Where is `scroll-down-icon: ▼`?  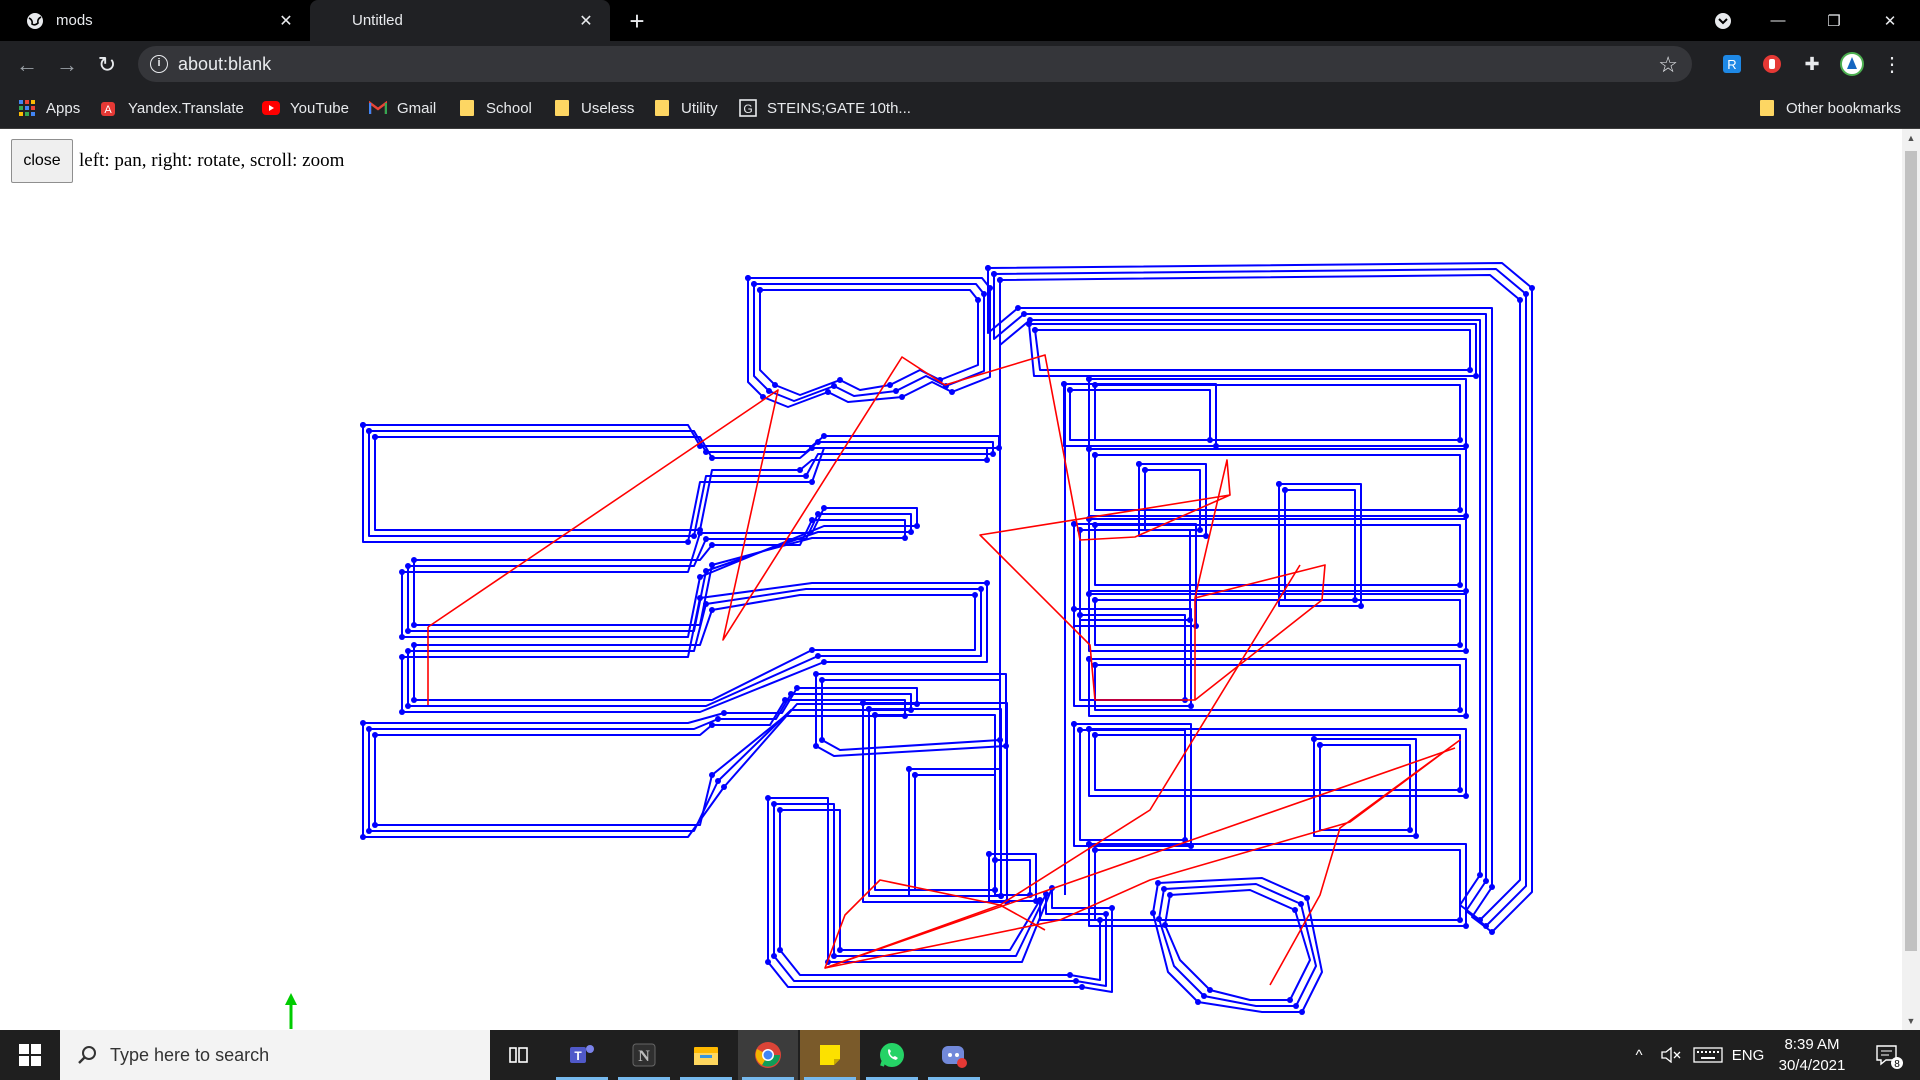
scroll-down-icon: ▼ is located at coordinates (1911, 1021).